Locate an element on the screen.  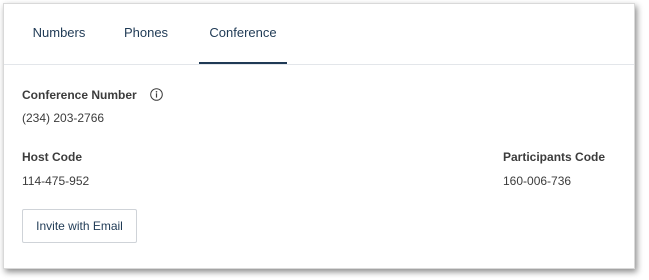
invite-with-email-button: Invite with Email is located at coordinates (79, 226).